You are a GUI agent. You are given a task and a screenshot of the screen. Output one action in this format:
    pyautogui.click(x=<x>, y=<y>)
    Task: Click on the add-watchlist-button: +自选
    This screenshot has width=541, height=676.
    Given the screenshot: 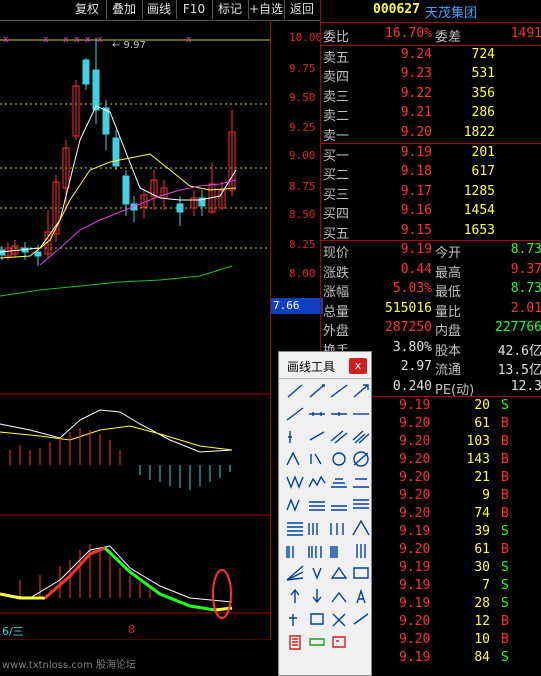 What is the action you would take?
    pyautogui.click(x=266, y=9)
    